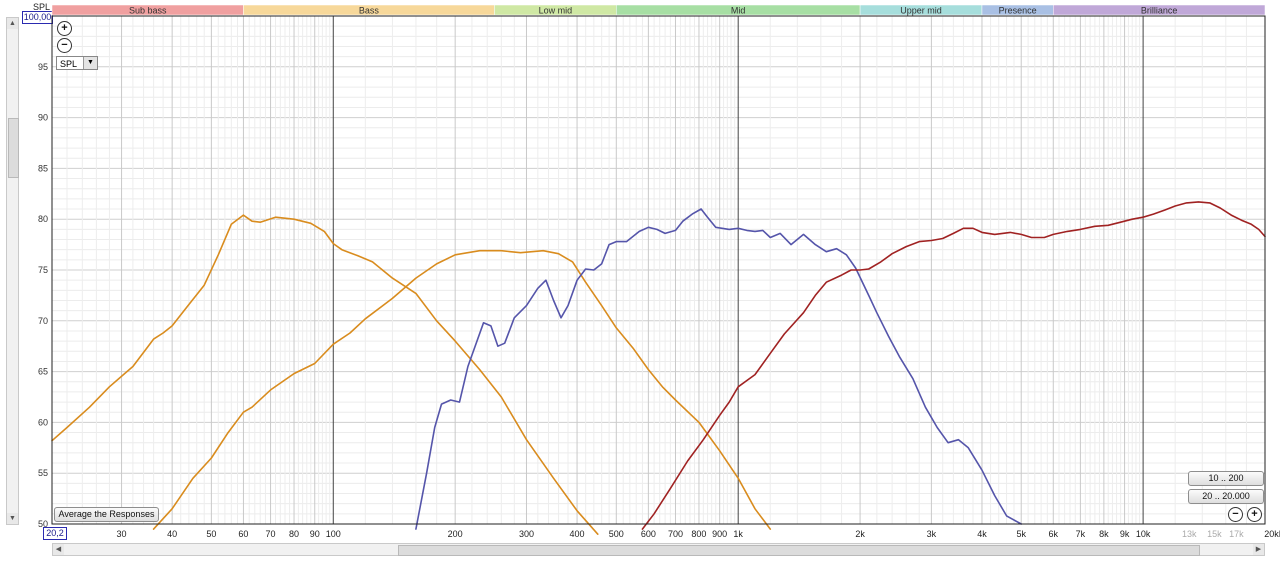  What do you see at coordinates (1226, 496) in the screenshot?
I see `range-20-20000-button: 20 .. 20.000` at bounding box center [1226, 496].